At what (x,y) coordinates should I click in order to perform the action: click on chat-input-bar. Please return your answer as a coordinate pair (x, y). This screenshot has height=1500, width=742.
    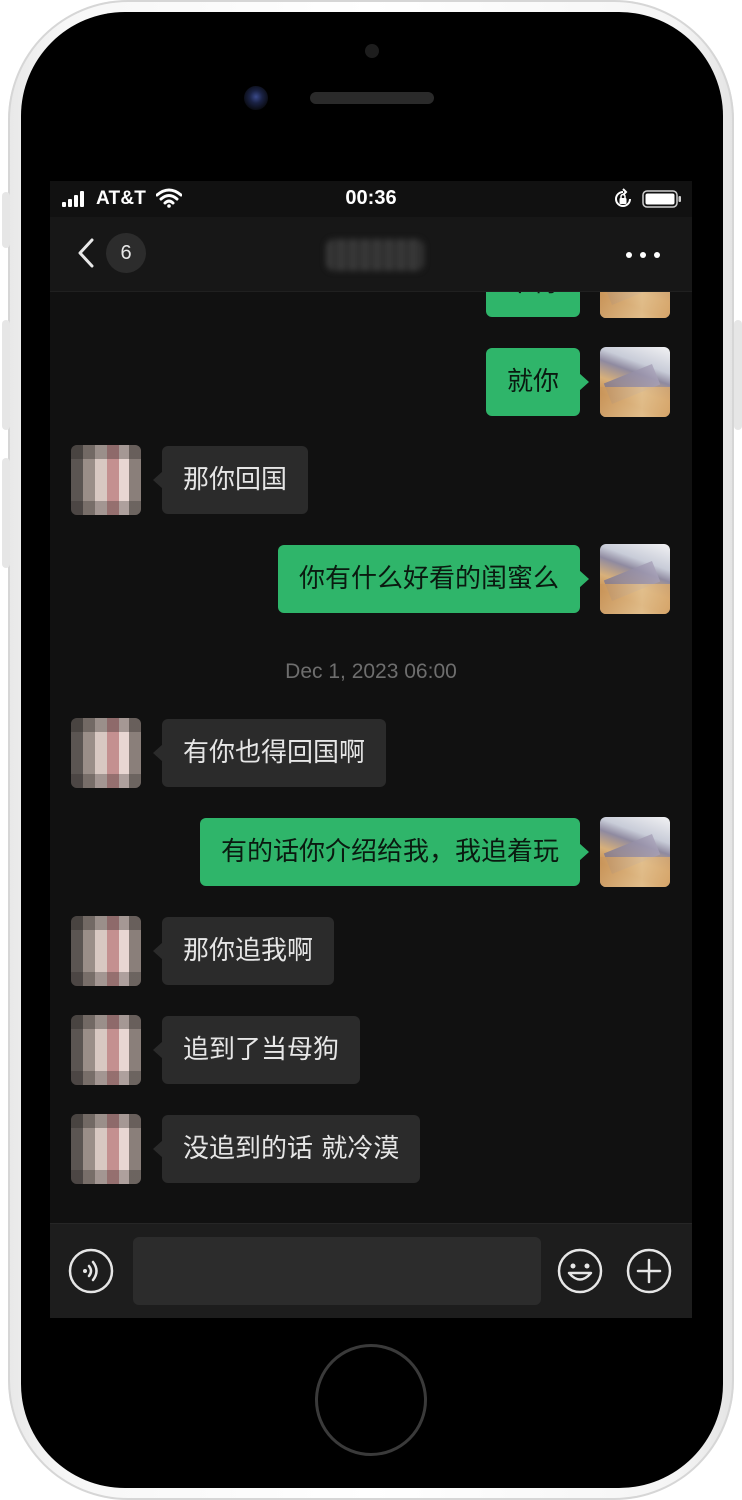
    Looking at the image, I should click on (371, 1270).